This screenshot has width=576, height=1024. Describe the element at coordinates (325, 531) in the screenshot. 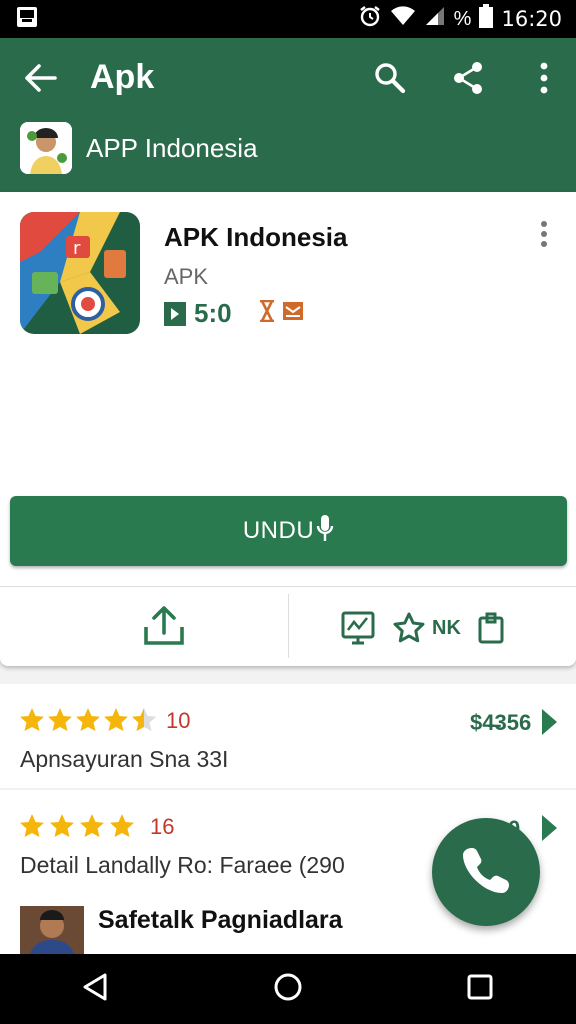

I see `microphone-icon` at that location.